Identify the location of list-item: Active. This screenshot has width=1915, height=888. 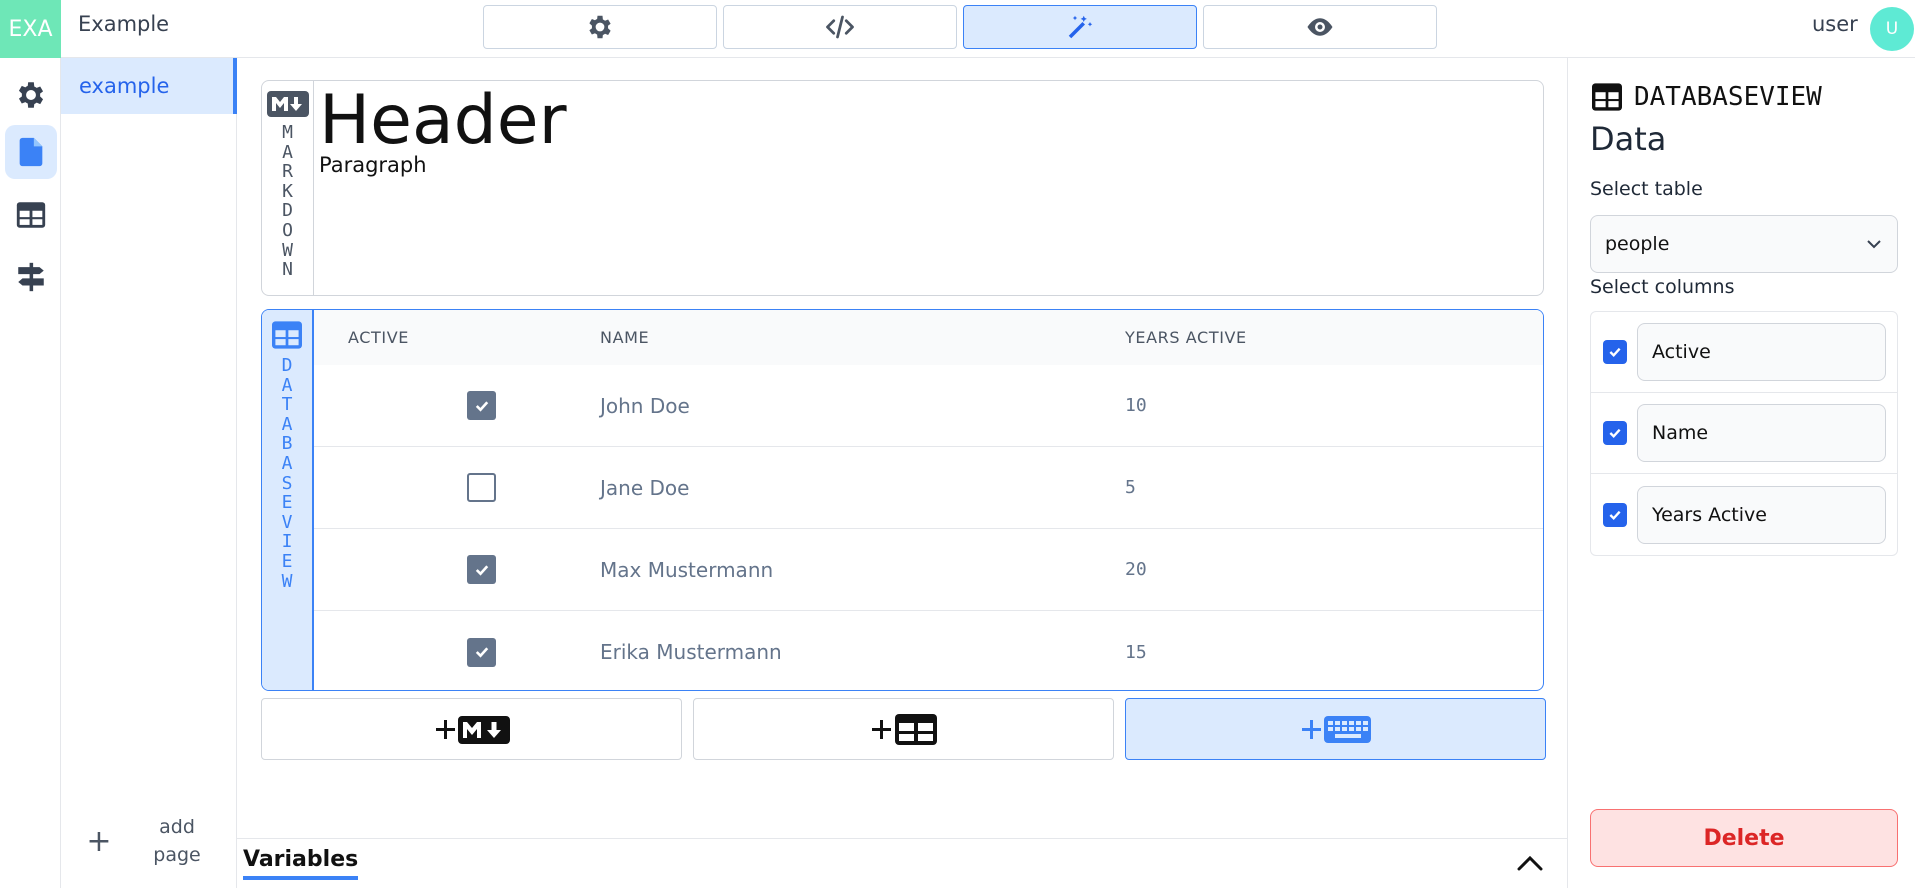
(1744, 352).